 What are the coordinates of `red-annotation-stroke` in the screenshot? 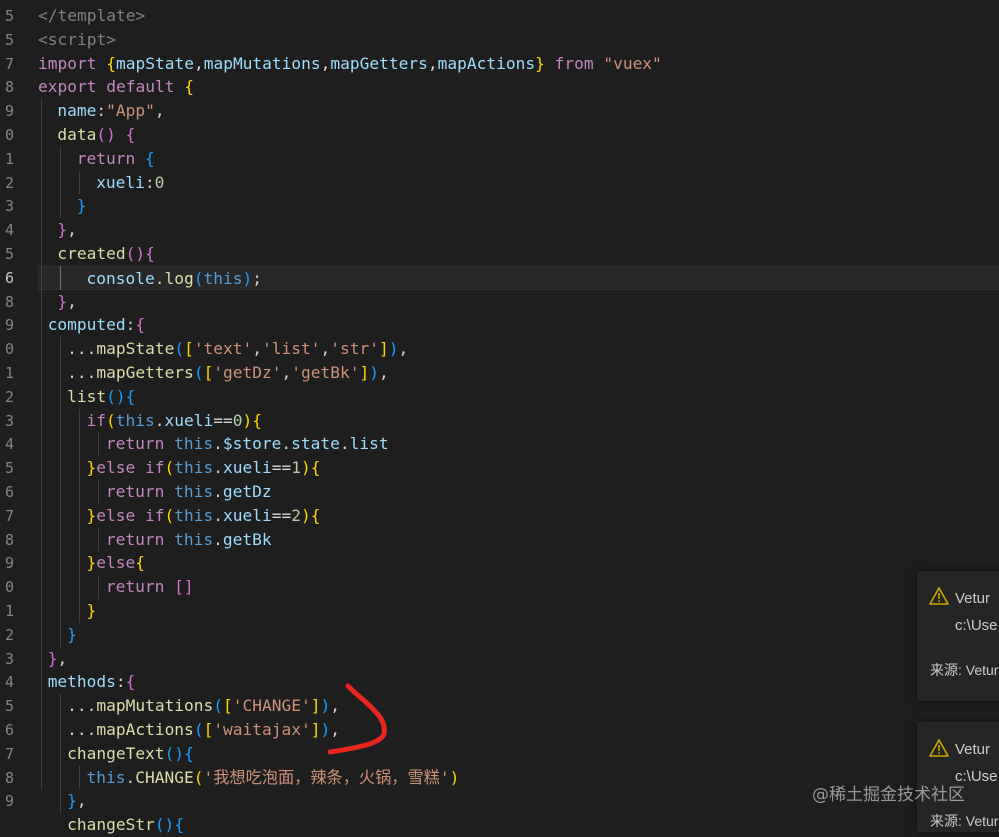 It's located at (357, 719).